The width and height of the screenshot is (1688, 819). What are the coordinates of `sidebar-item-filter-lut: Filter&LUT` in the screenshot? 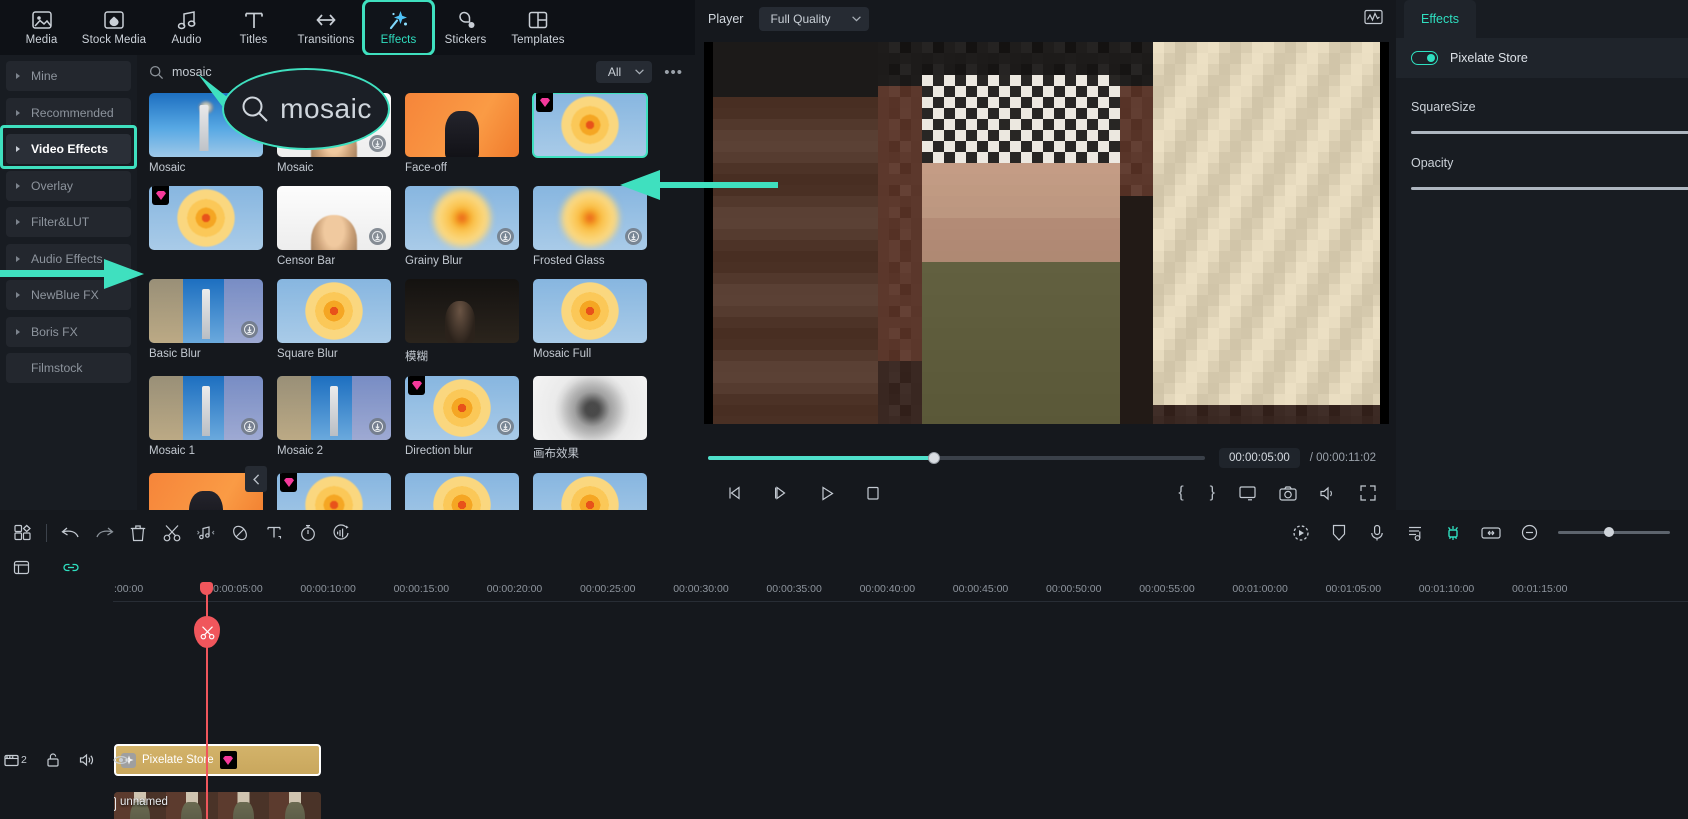 It's located at (68, 222).